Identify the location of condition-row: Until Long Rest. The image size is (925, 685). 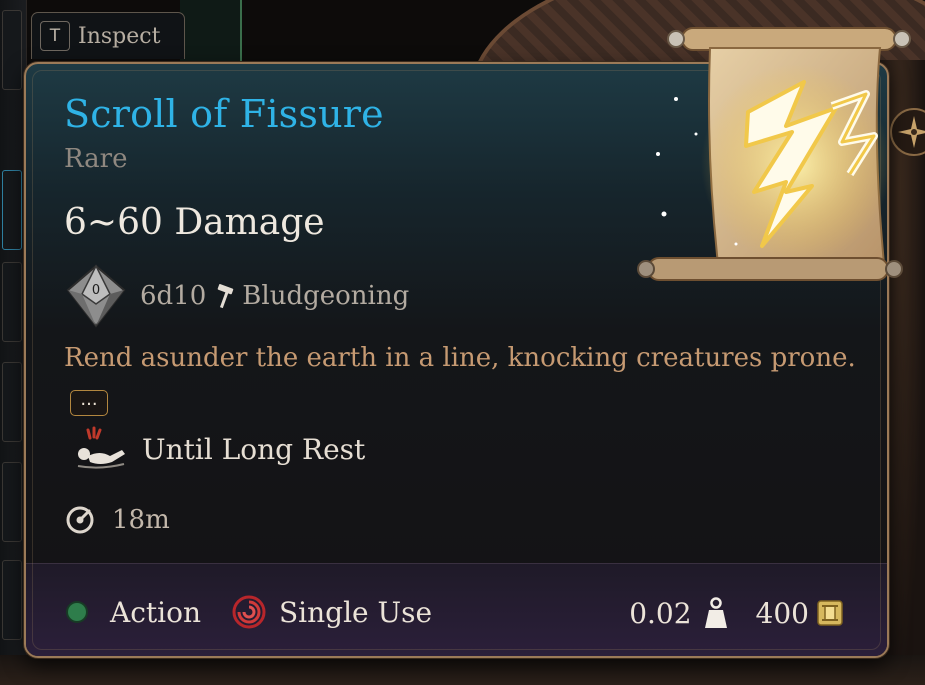
(217, 449).